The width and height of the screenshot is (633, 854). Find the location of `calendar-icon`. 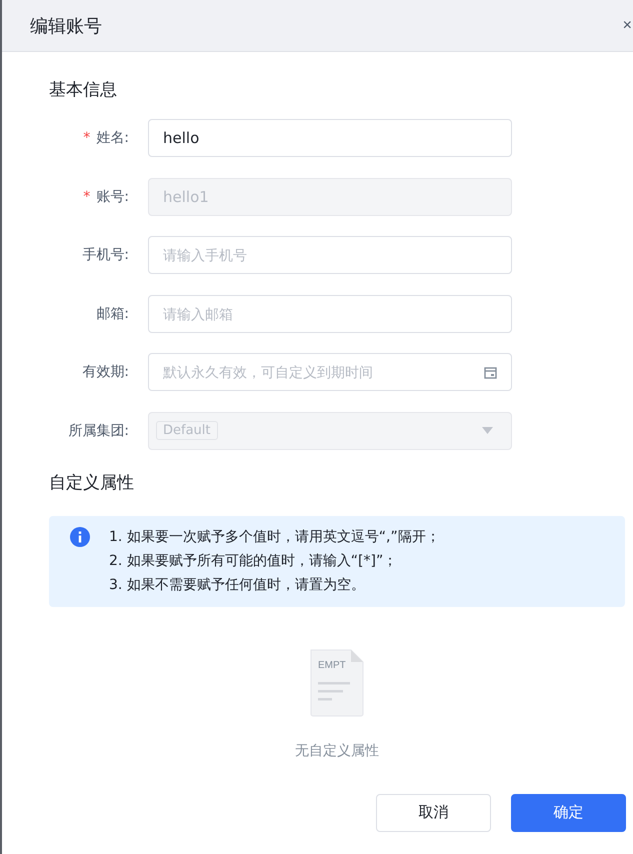

calendar-icon is located at coordinates (490, 373).